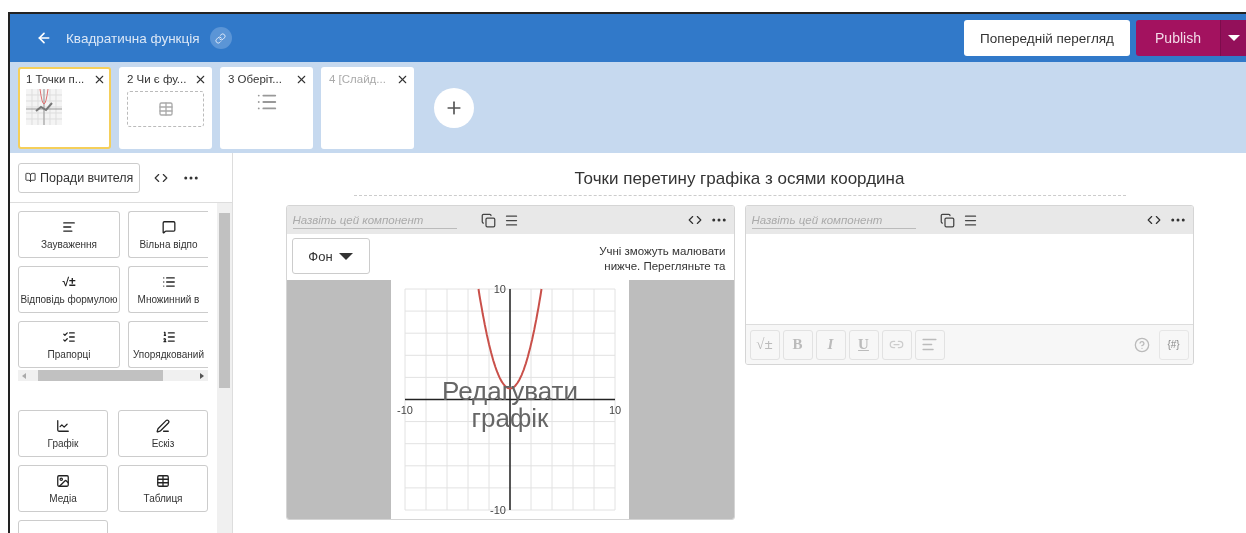  What do you see at coordinates (163, 425) in the screenshot?
I see `pen-icon` at bounding box center [163, 425].